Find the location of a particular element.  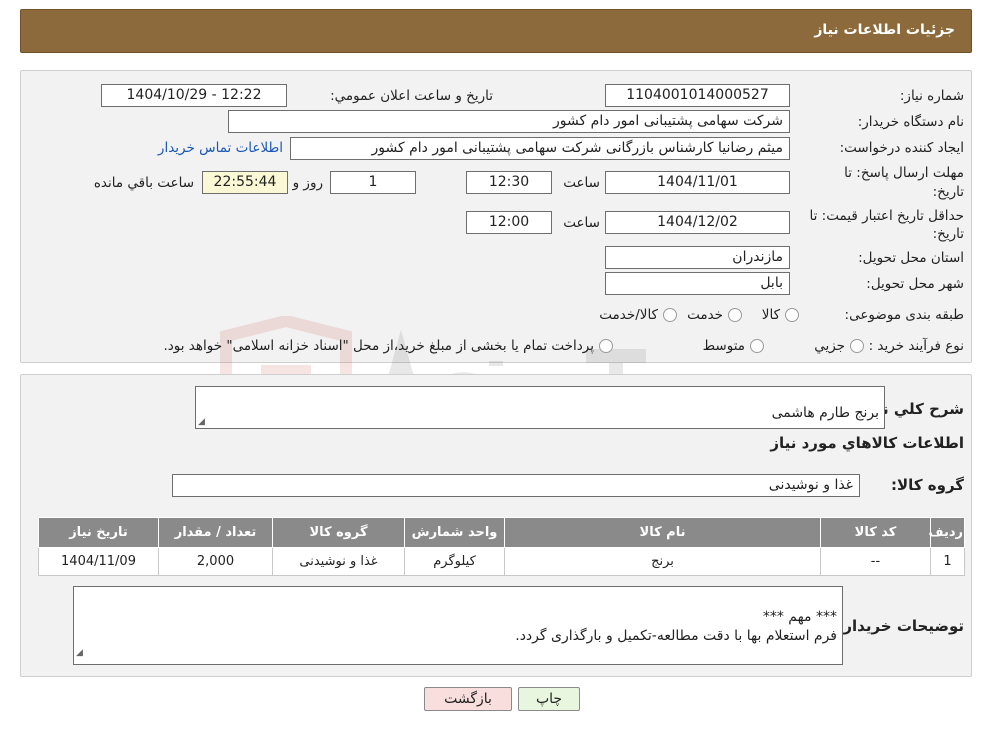

deadline-label-date: تاریخ: is located at coordinates (948, 192).